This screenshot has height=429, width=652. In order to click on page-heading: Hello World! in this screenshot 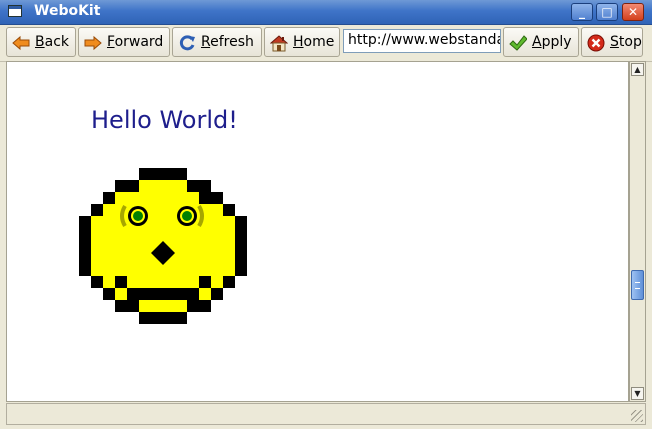, I will do `click(164, 120)`.